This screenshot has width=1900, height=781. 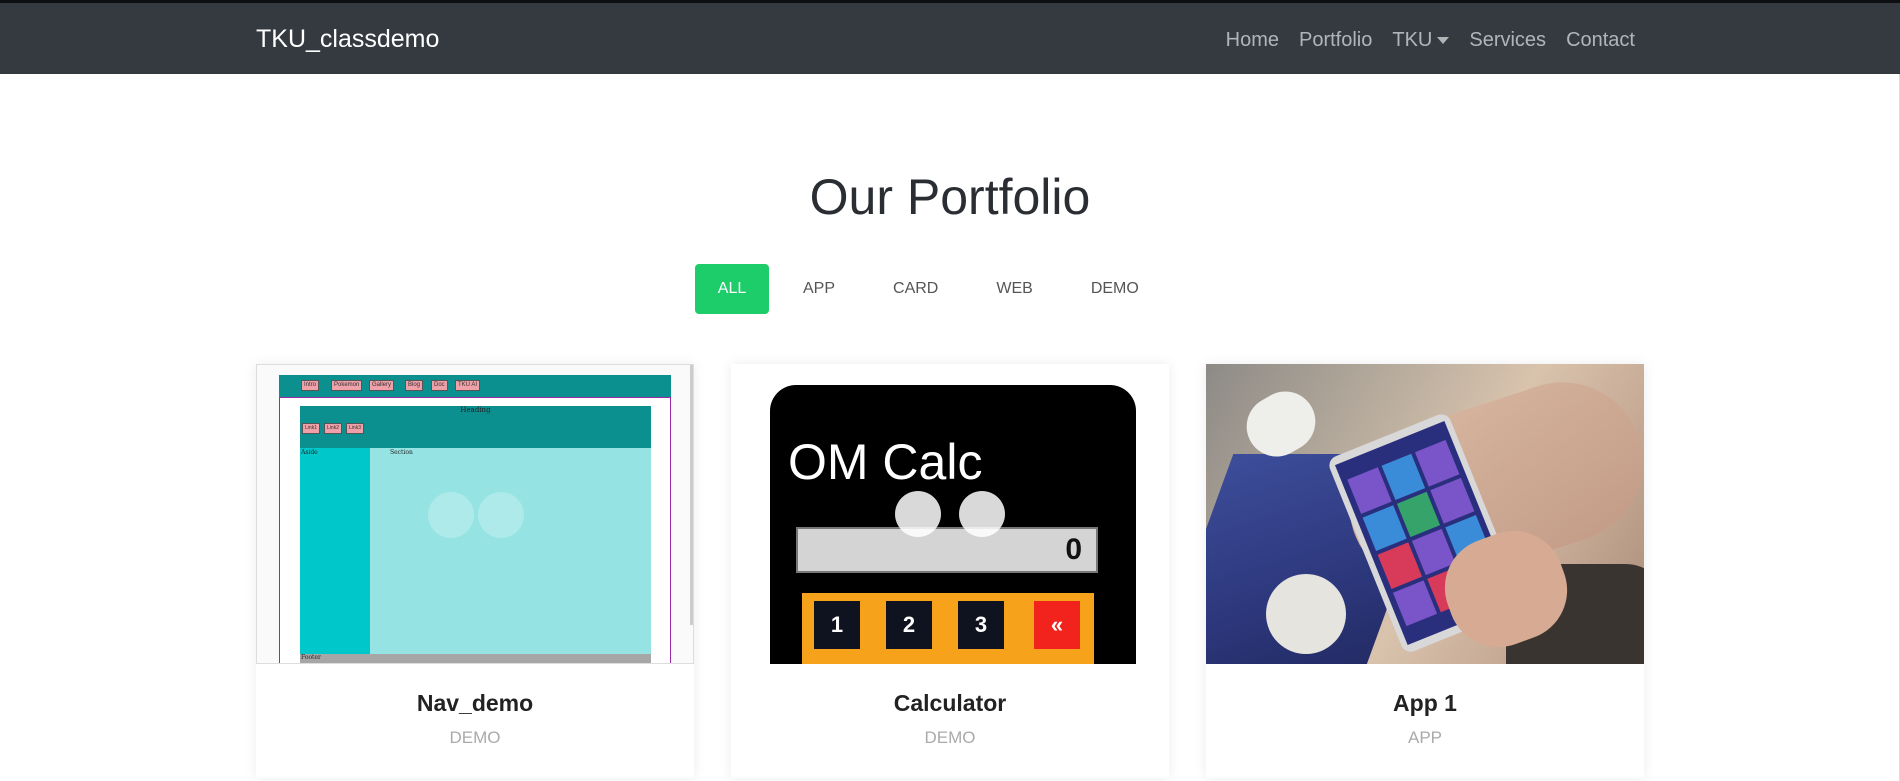 I want to click on calculator-title: OM Calc, so click(x=885, y=462).